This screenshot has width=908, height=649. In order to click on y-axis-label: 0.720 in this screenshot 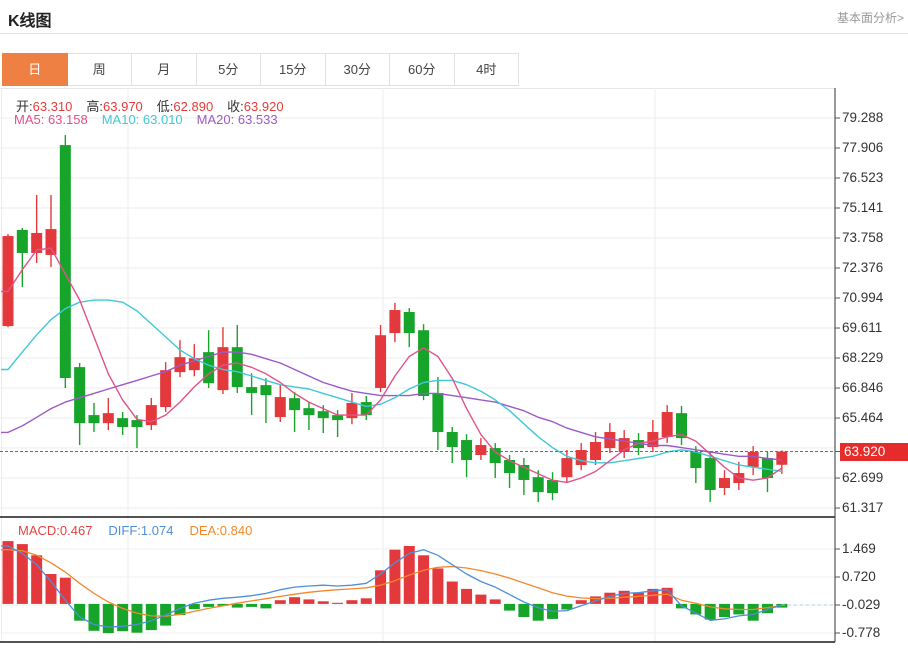, I will do `click(859, 576)`.